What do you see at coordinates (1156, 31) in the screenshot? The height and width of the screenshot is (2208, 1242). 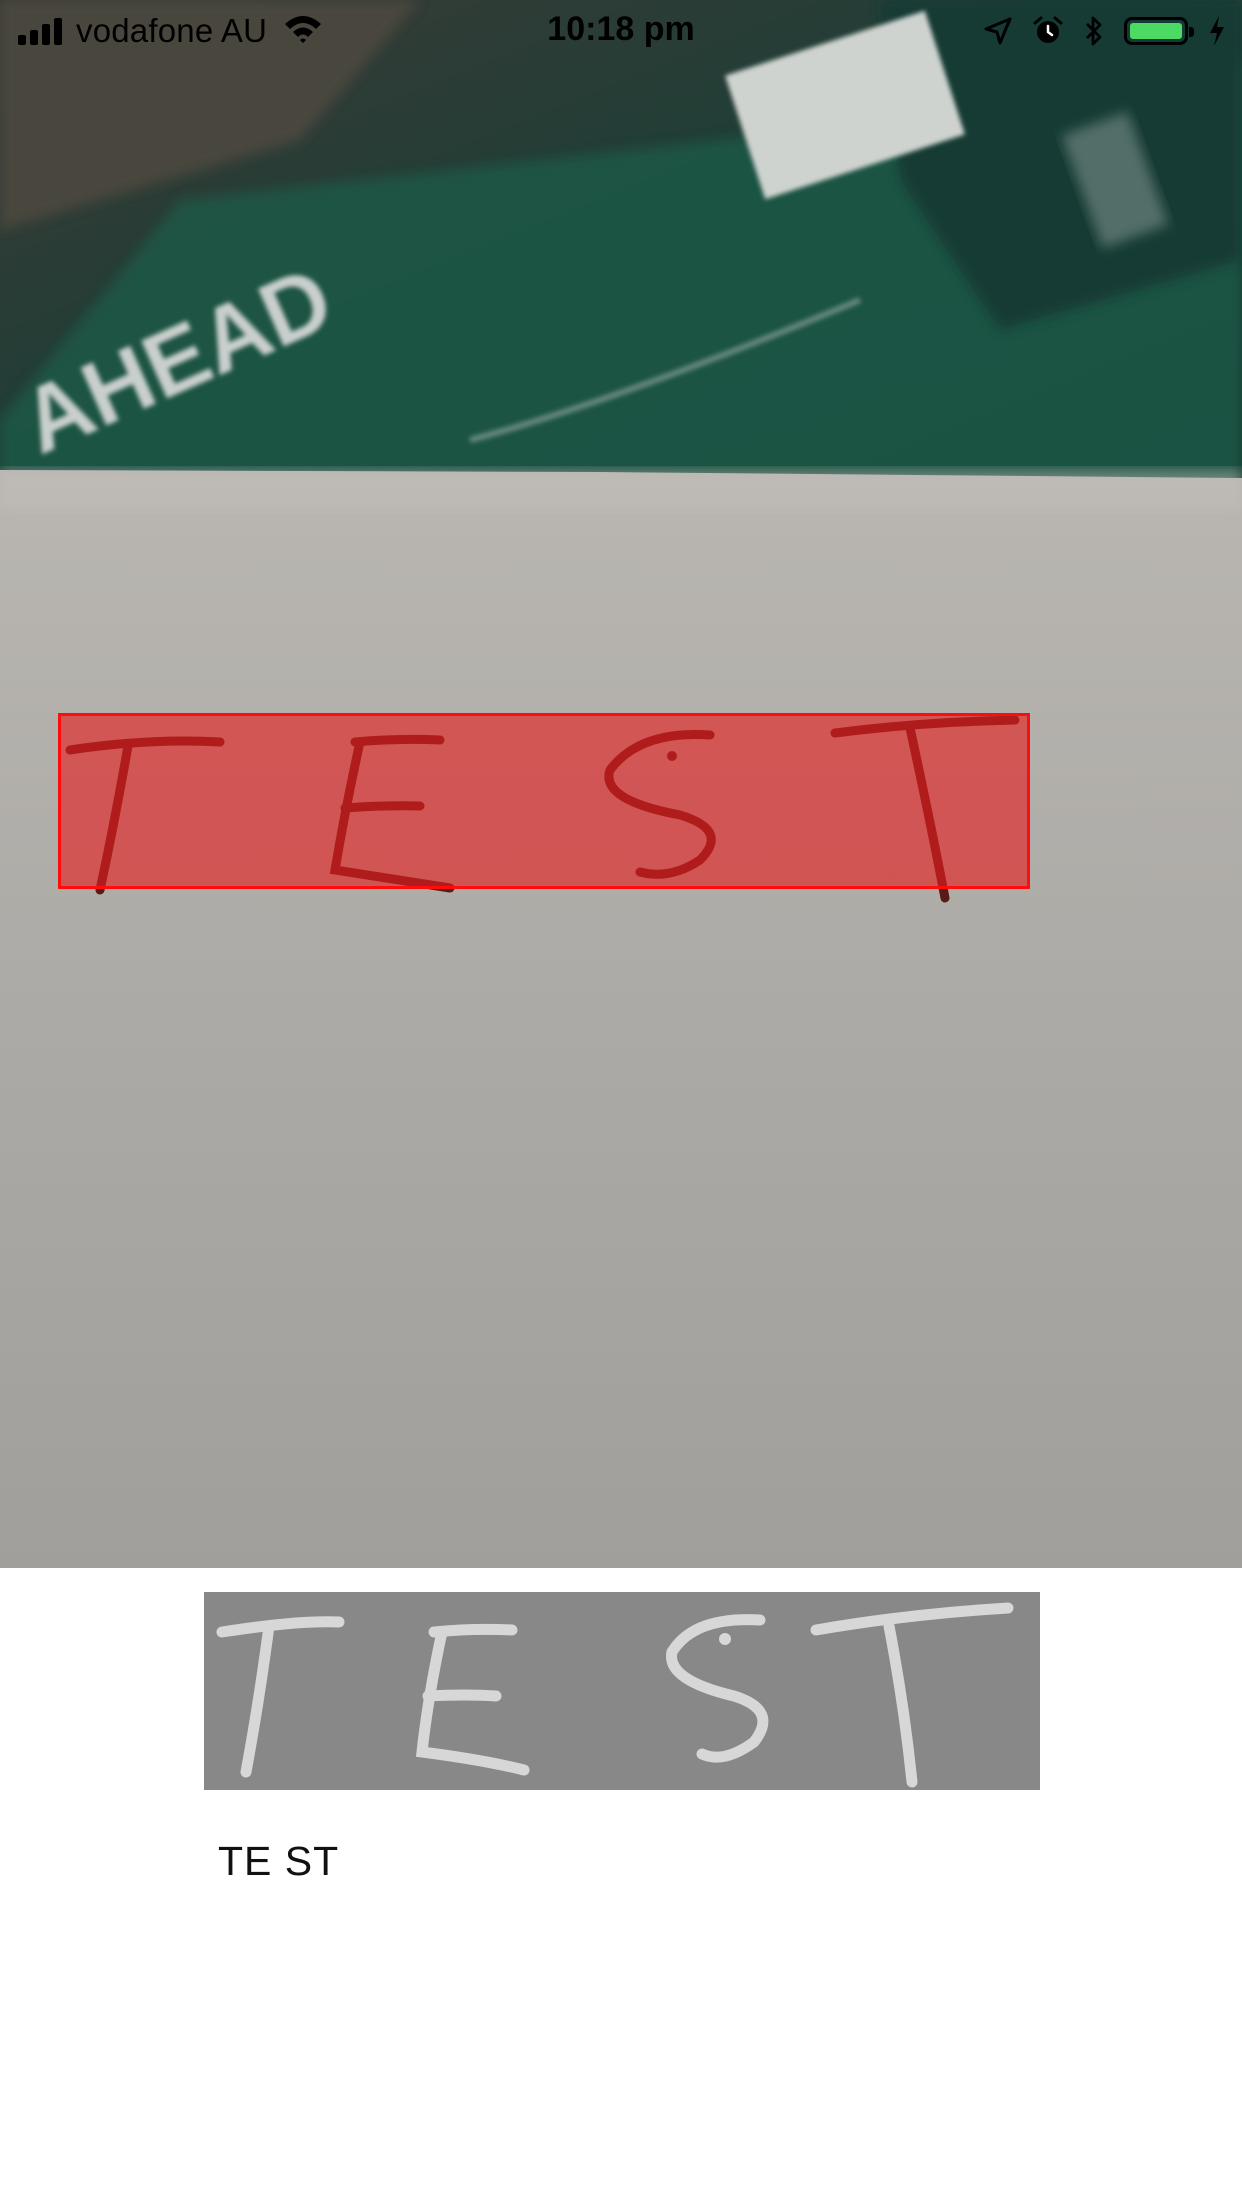 I see `battery-level` at bounding box center [1156, 31].